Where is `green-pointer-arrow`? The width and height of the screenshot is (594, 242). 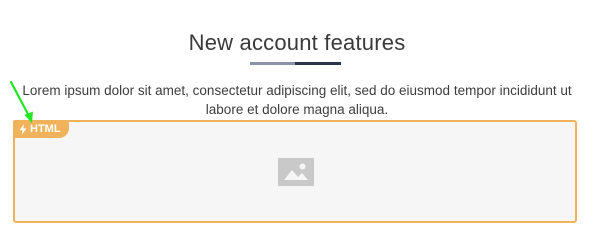
green-pointer-arrow is located at coordinates (21, 101).